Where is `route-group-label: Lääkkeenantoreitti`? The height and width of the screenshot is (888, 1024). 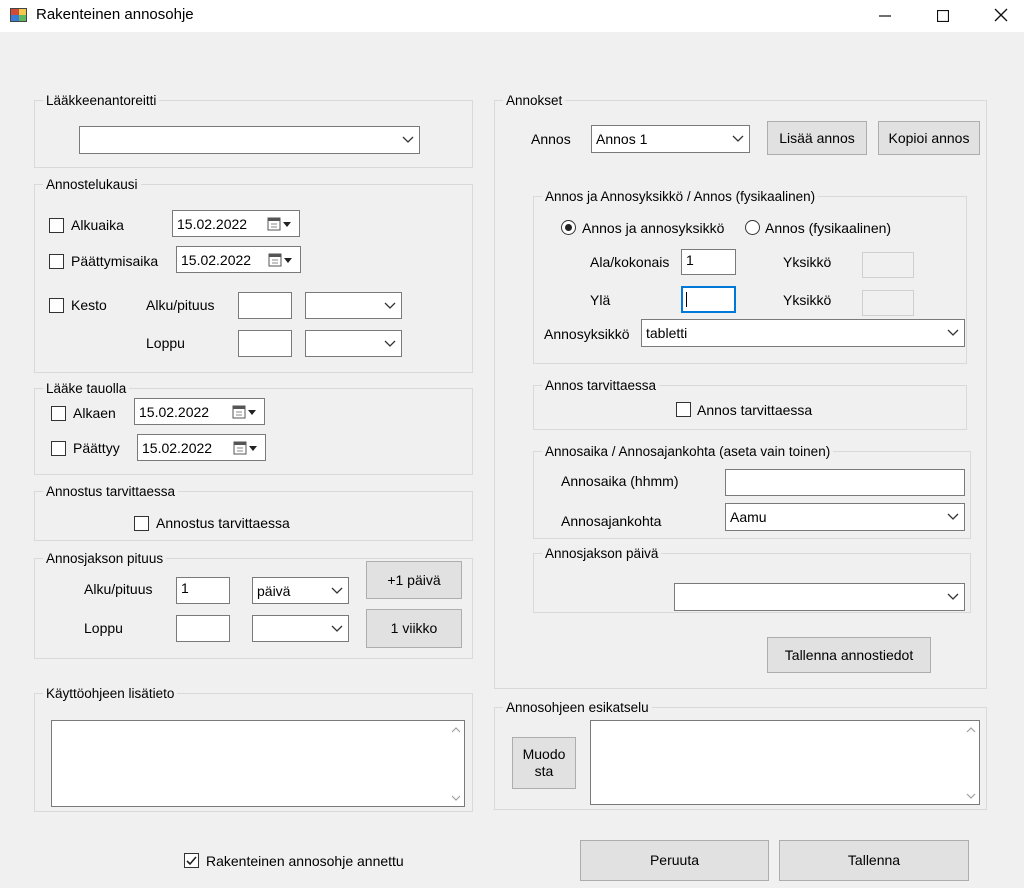 route-group-label: Lääkkeenantoreitti is located at coordinates (101, 100).